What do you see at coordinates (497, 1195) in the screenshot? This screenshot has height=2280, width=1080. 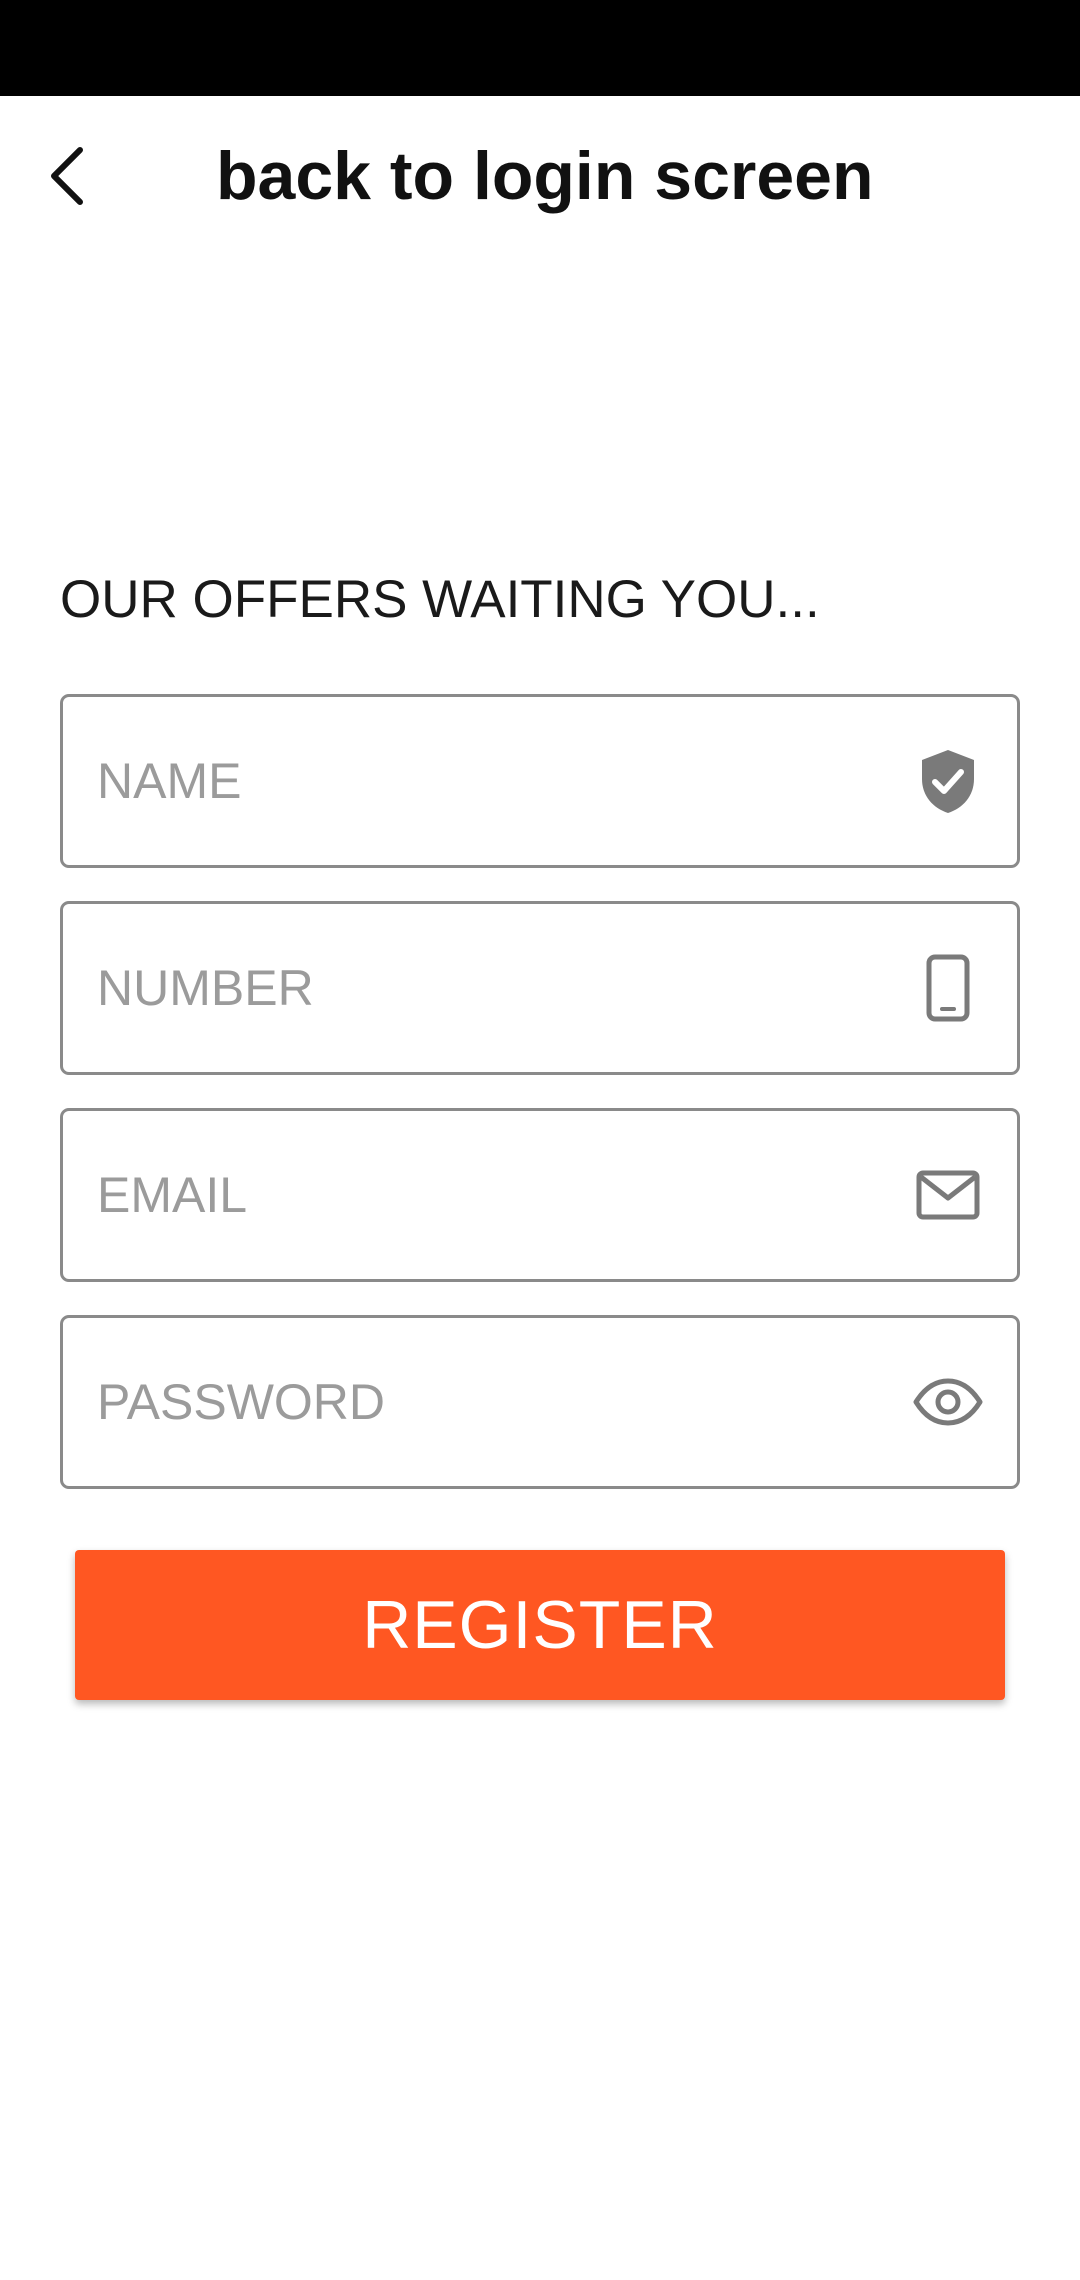 I see `email-input` at bounding box center [497, 1195].